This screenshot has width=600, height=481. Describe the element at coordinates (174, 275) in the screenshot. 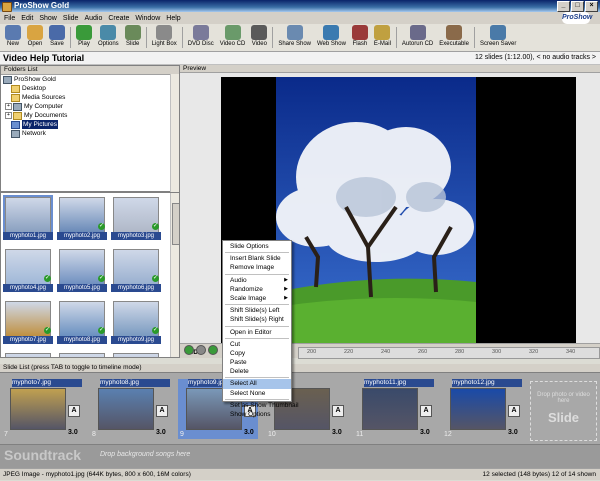

I see `files-scrollbar` at that location.